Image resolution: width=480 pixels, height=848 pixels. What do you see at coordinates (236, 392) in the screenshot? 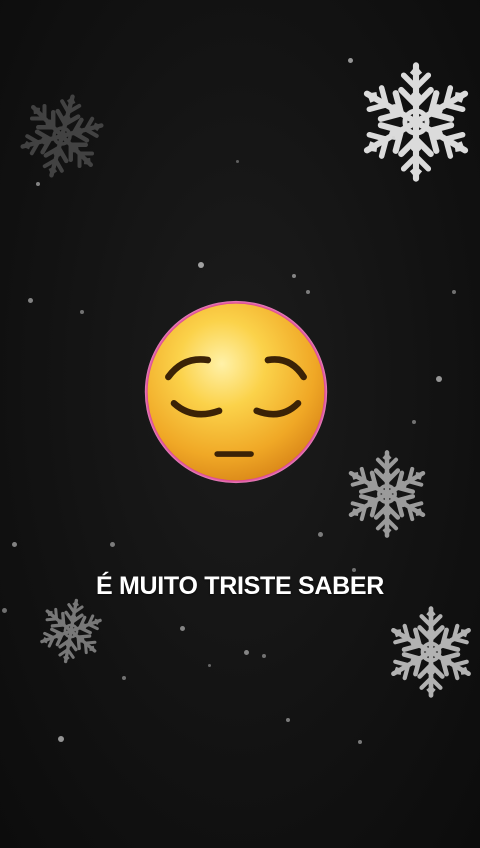
I see `pensive-face-icon` at bounding box center [236, 392].